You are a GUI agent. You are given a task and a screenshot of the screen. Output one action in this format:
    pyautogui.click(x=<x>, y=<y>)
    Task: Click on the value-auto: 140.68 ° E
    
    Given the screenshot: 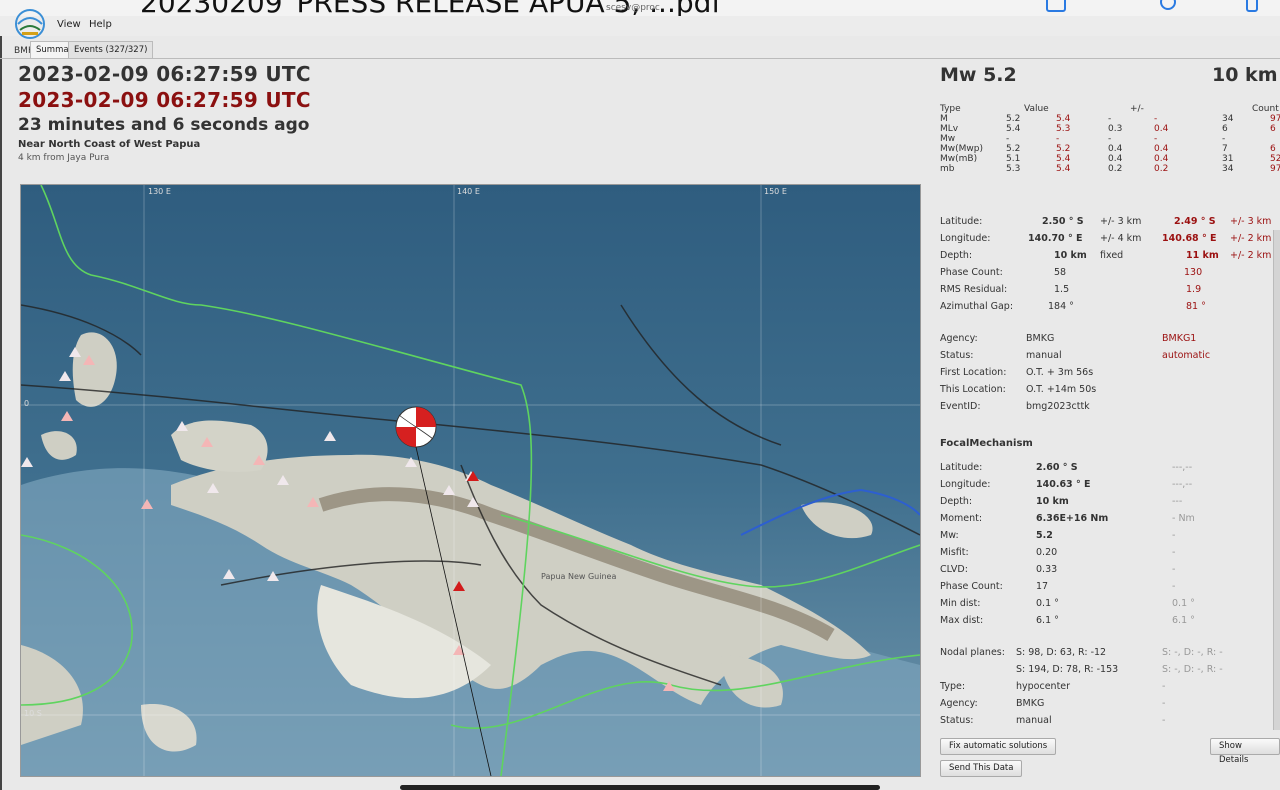 What is the action you would take?
    pyautogui.click(x=1189, y=238)
    